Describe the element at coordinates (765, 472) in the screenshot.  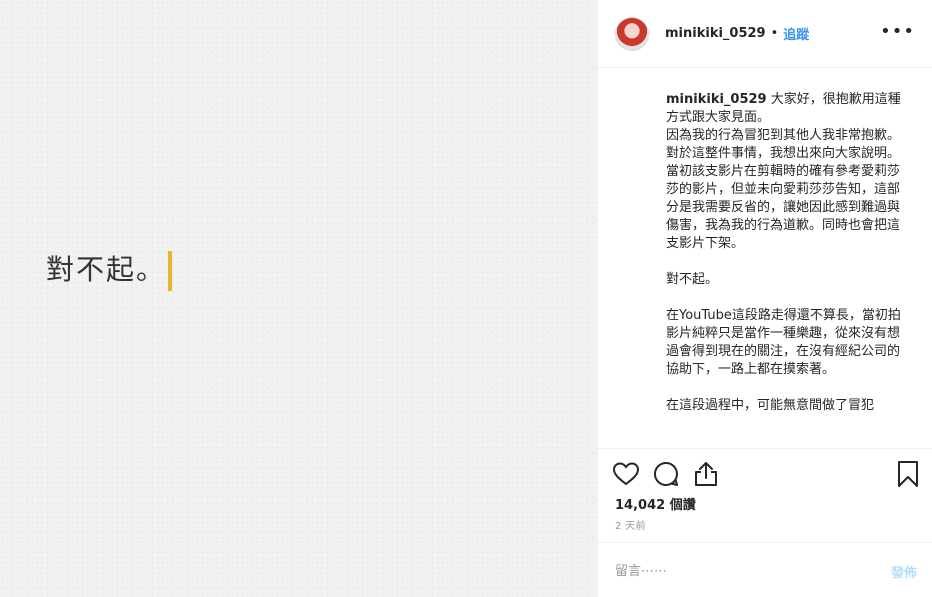
I see `action-bar` at that location.